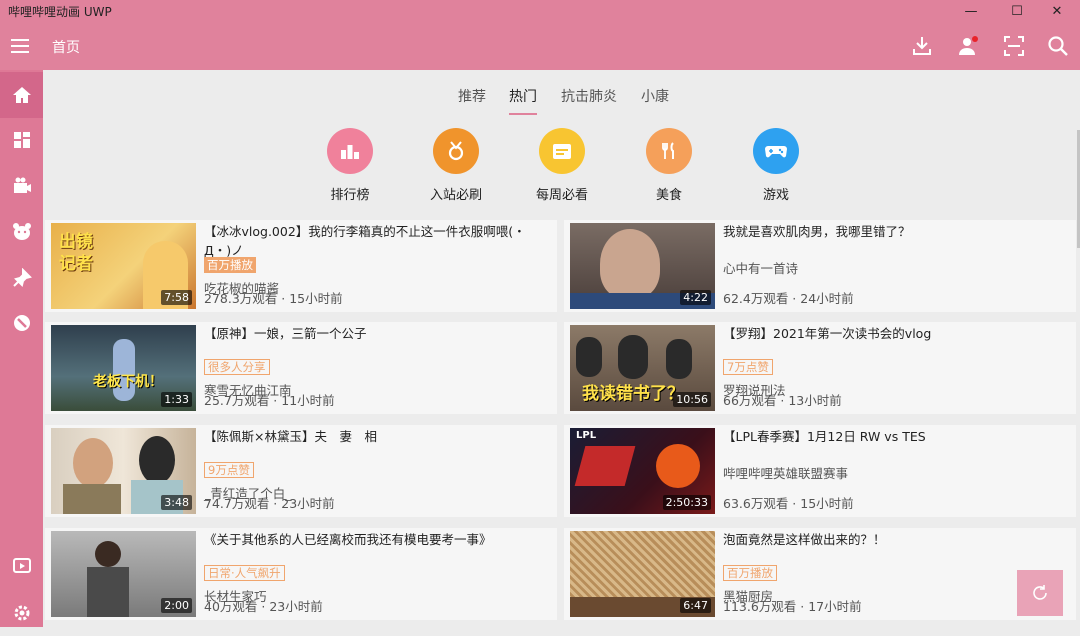 The image size is (1080, 636). What do you see at coordinates (523, 96) in the screenshot?
I see `tab-hot: 热门` at bounding box center [523, 96].